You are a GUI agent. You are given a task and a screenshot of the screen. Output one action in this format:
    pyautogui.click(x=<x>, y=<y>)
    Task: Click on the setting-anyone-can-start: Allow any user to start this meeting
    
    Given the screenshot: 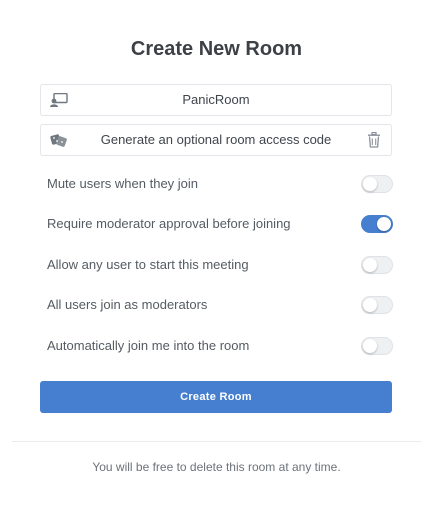 What is the action you would take?
    pyautogui.click(x=220, y=266)
    